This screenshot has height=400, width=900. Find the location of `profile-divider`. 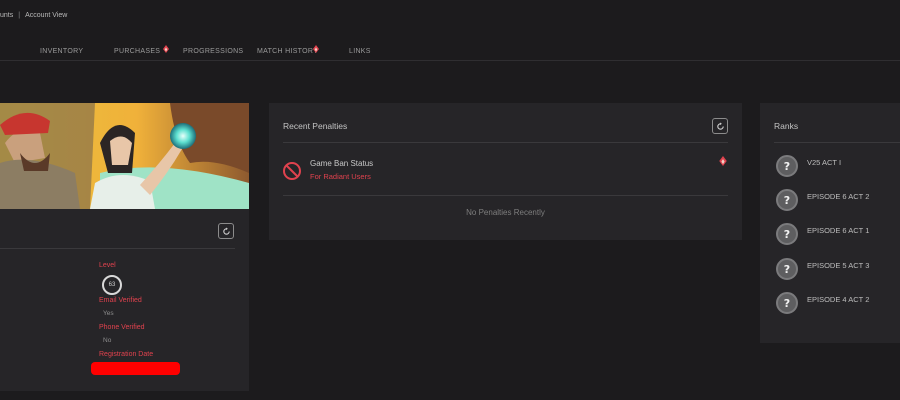

profile-divider is located at coordinates (117, 248).